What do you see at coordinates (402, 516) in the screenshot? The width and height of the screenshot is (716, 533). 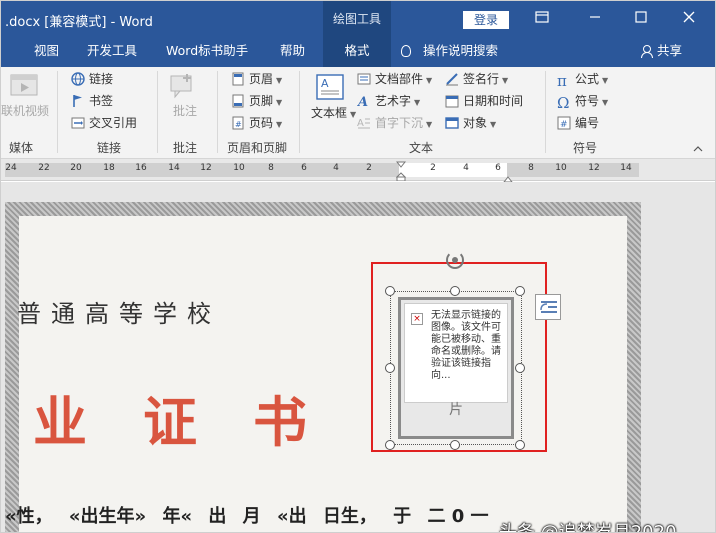 I see `text-at: 于` at bounding box center [402, 516].